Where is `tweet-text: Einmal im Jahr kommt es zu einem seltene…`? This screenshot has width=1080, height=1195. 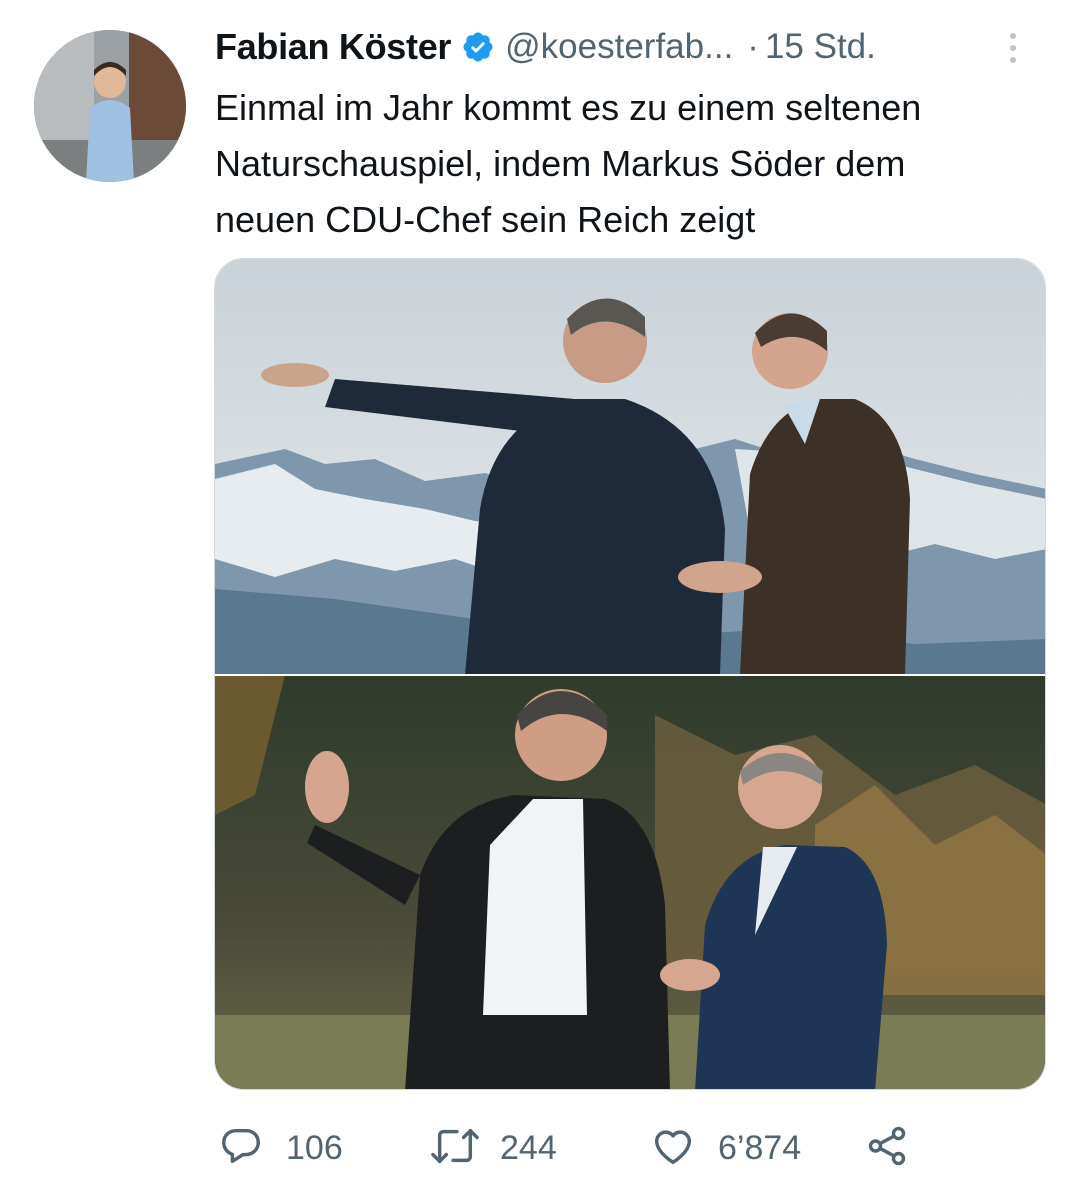 tweet-text: Einmal im Jahr kommt es zu einem seltene… is located at coordinates (568, 163).